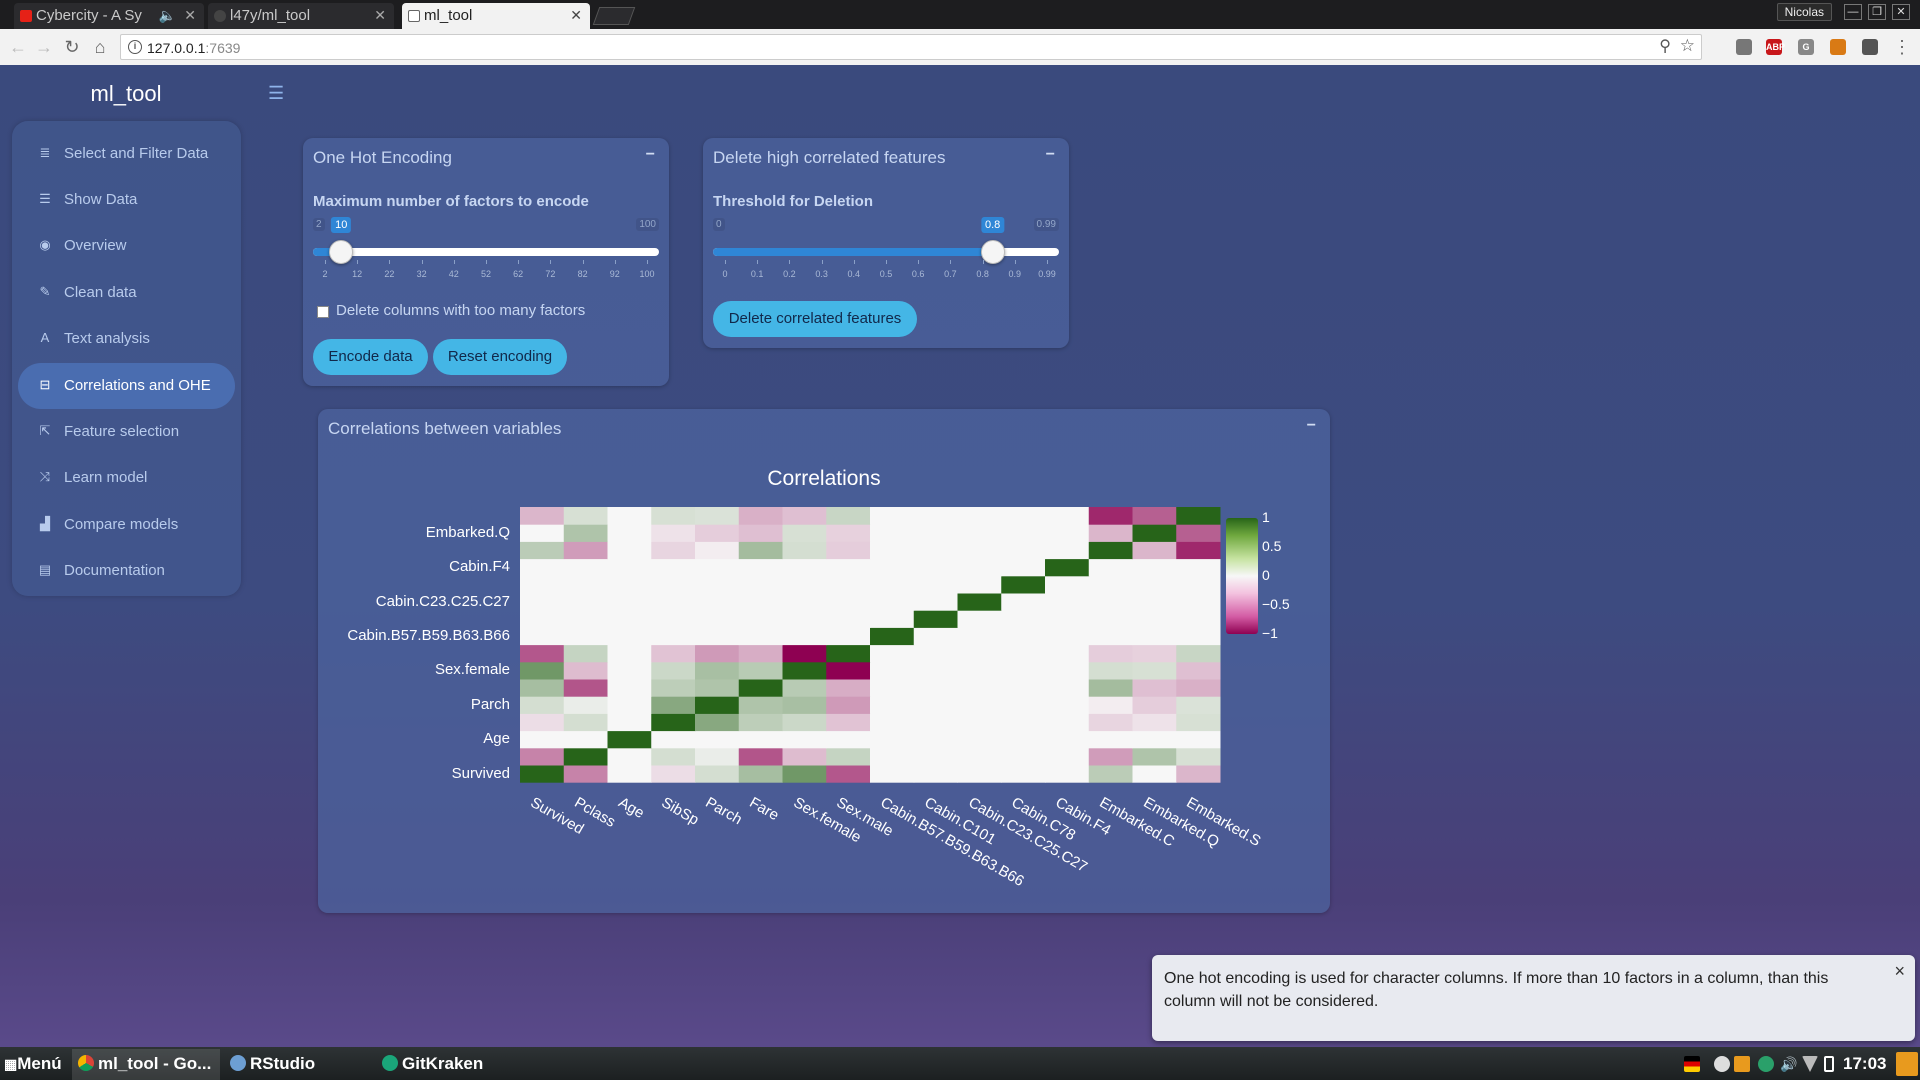 The image size is (1920, 1080). I want to click on profile-button: Nicolas, so click(1804, 12).